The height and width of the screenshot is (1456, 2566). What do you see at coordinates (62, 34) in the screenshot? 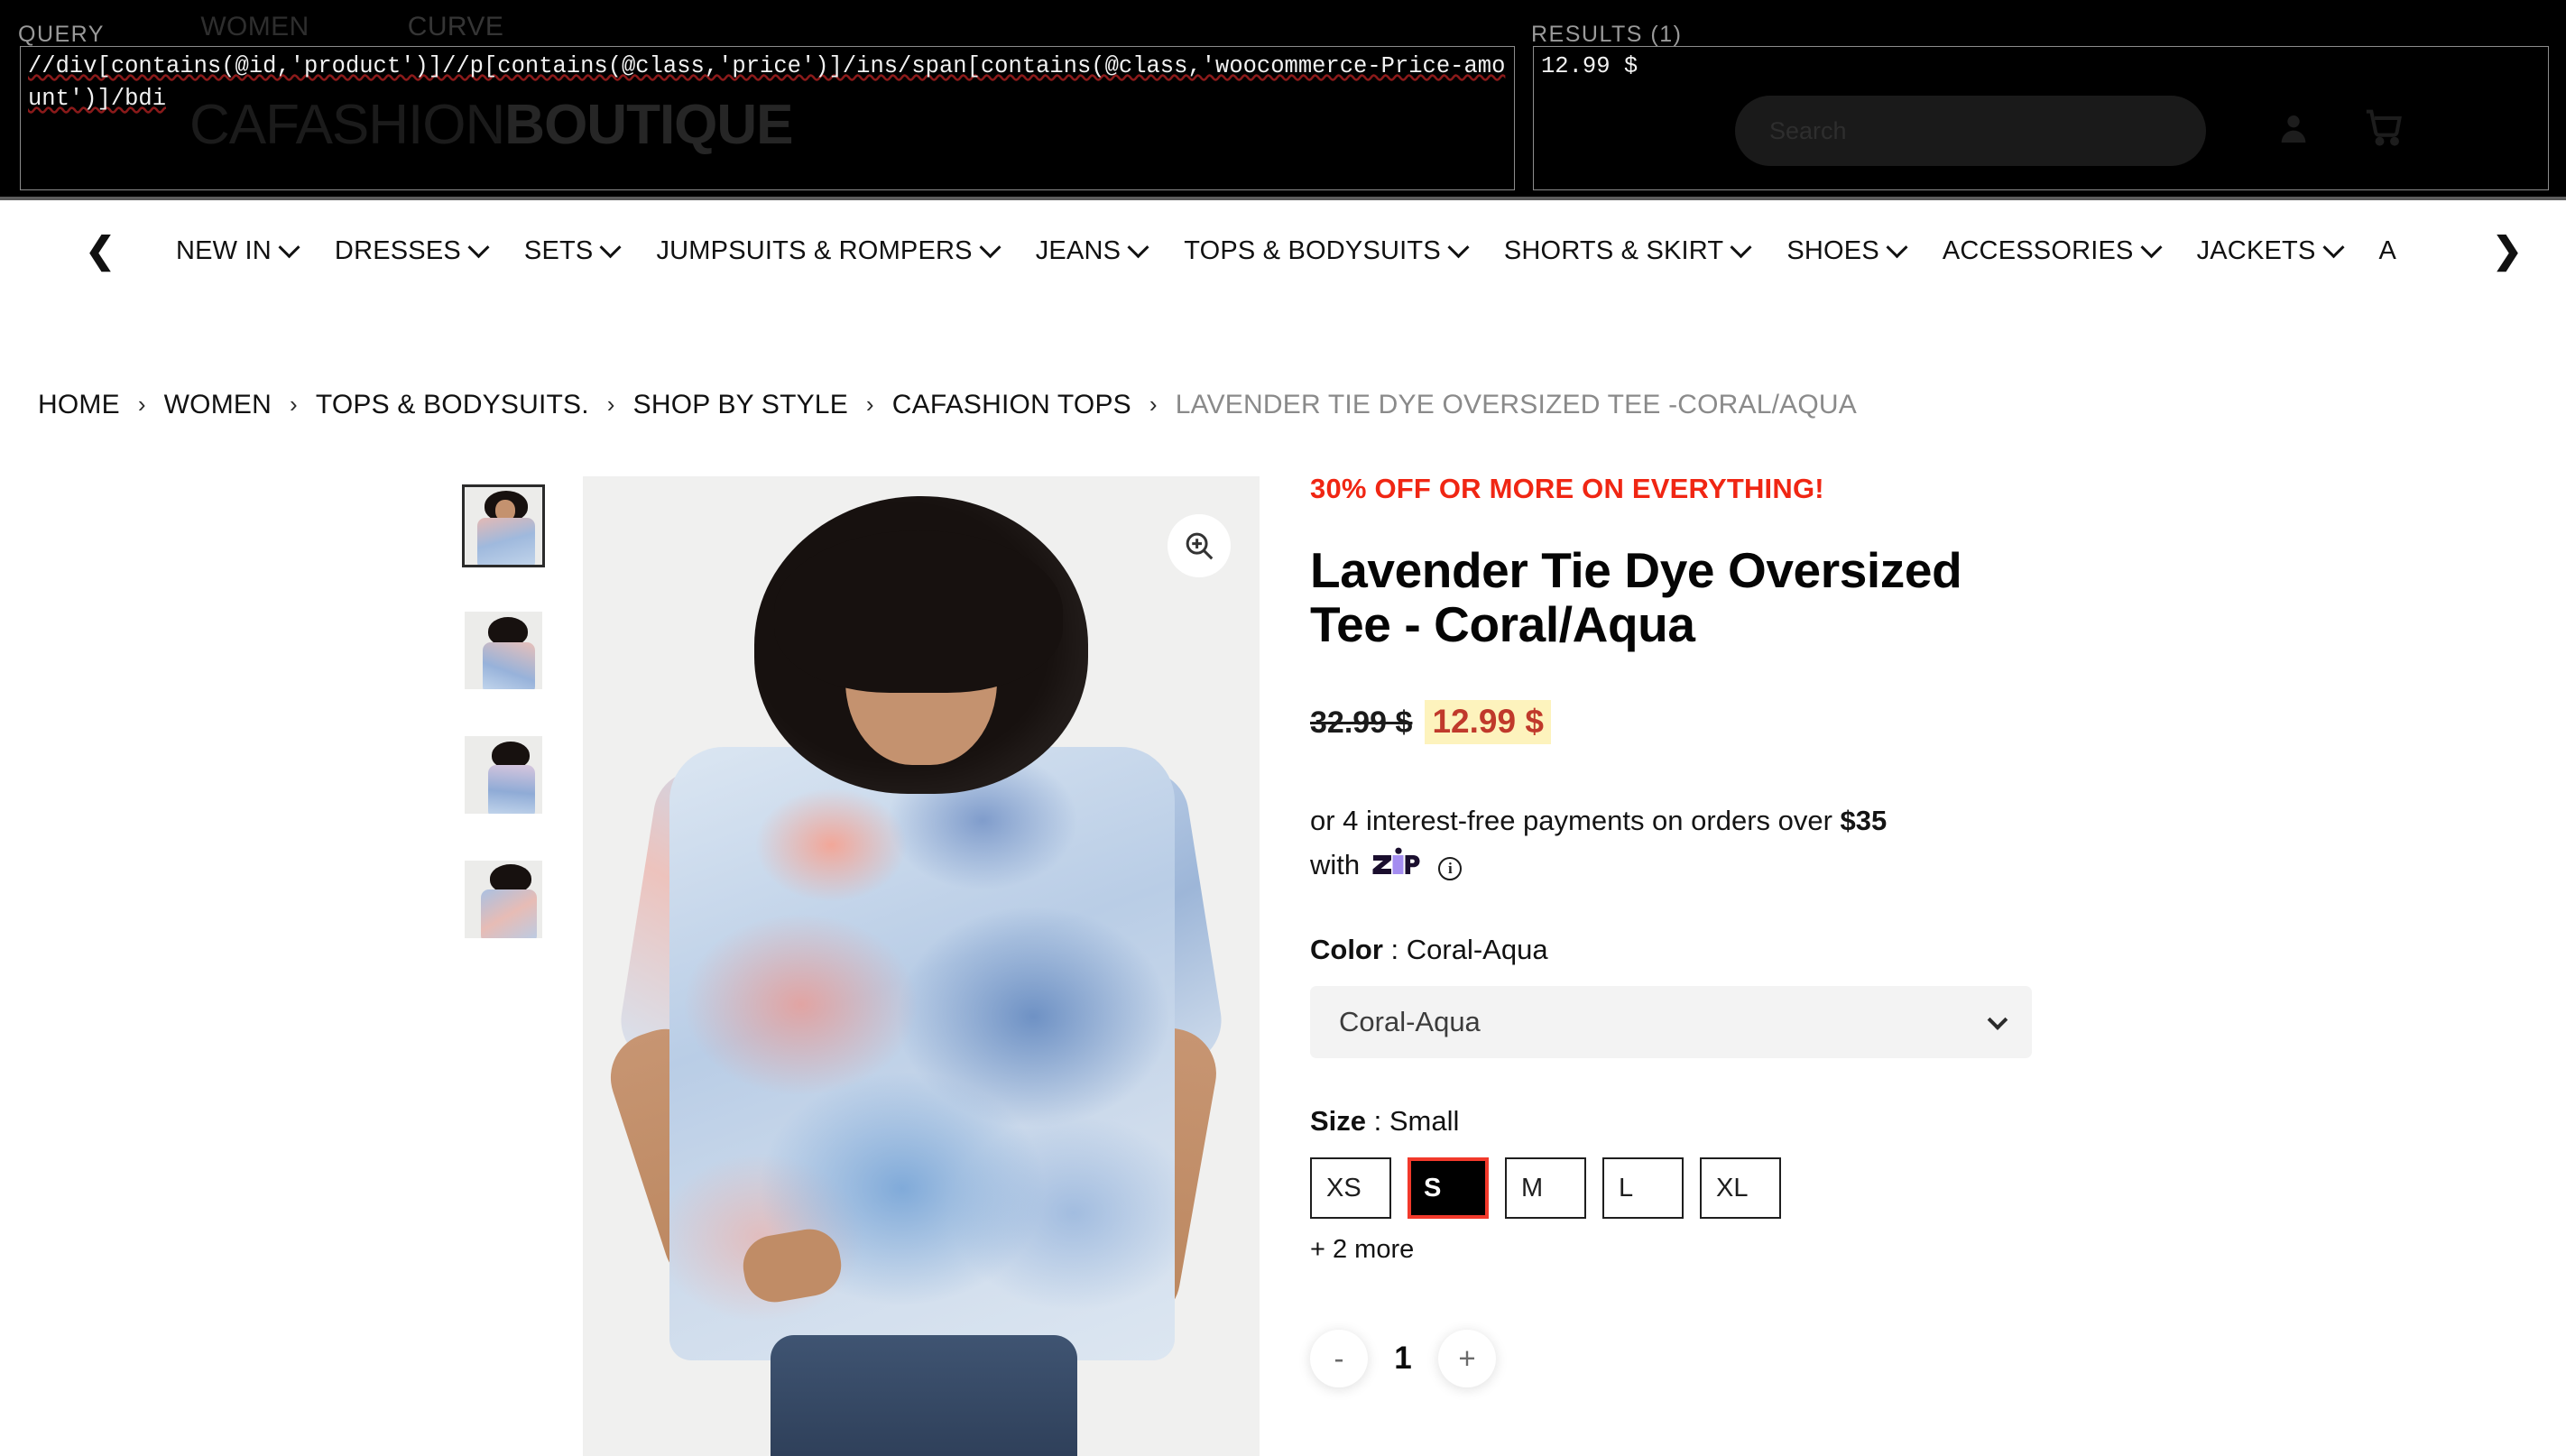
I see `query-panel-label: QUERY` at bounding box center [62, 34].